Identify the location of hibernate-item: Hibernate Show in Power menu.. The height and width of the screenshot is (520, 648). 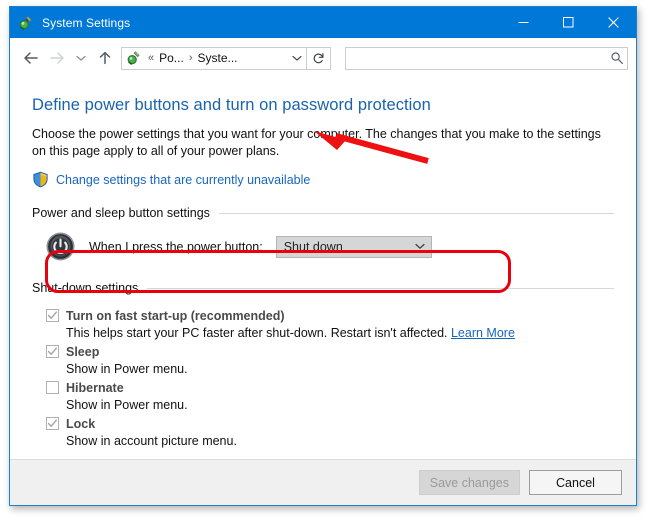
(330, 396).